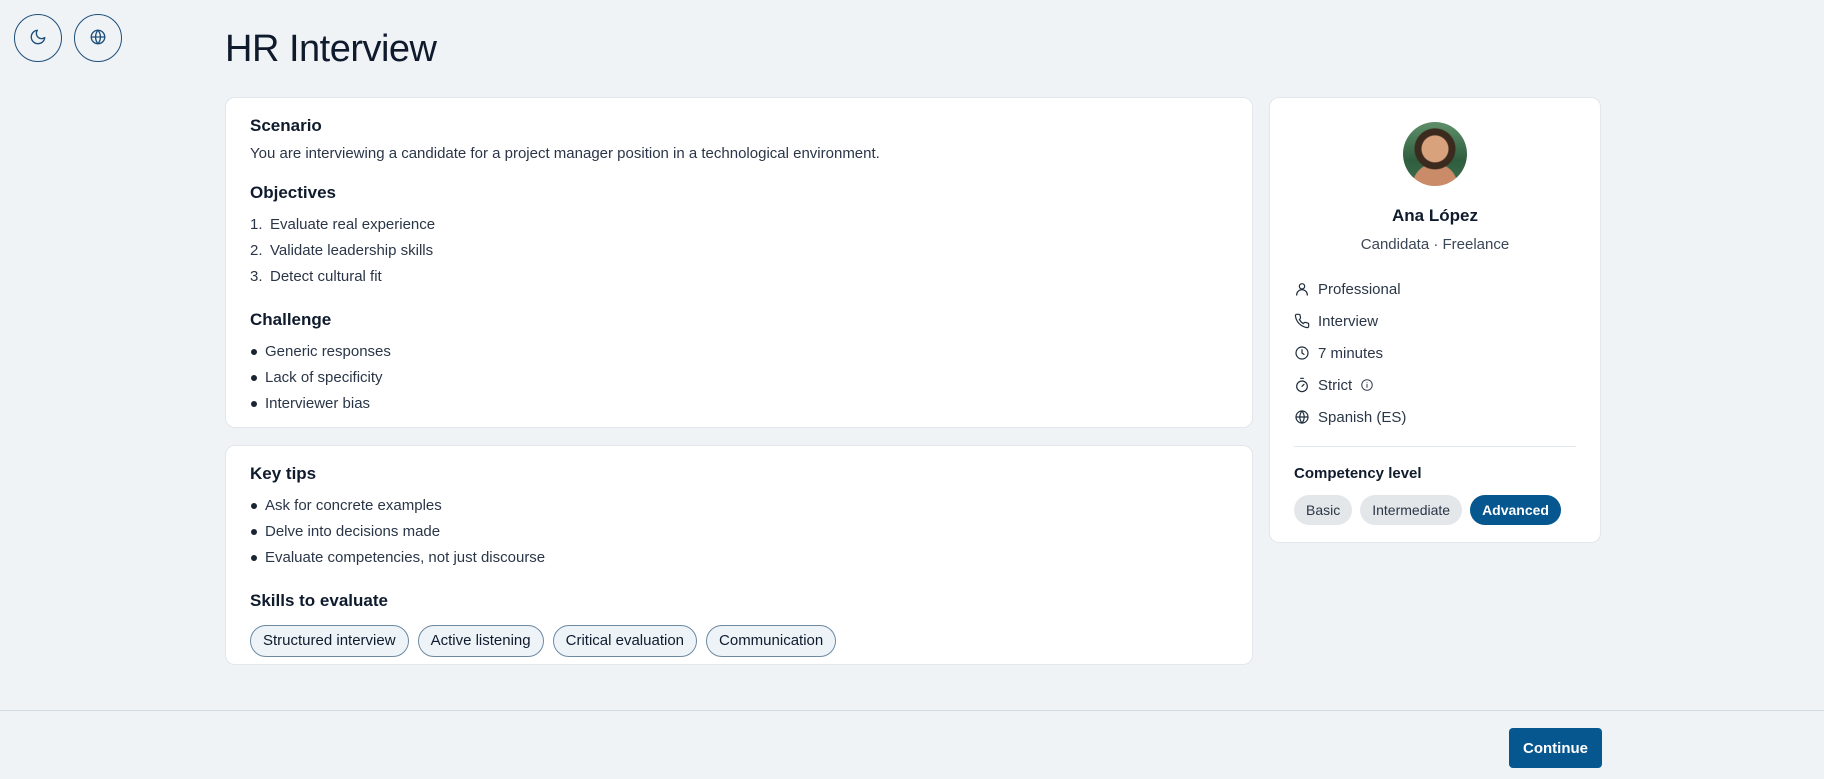  I want to click on theme-toggle-button, so click(38, 38).